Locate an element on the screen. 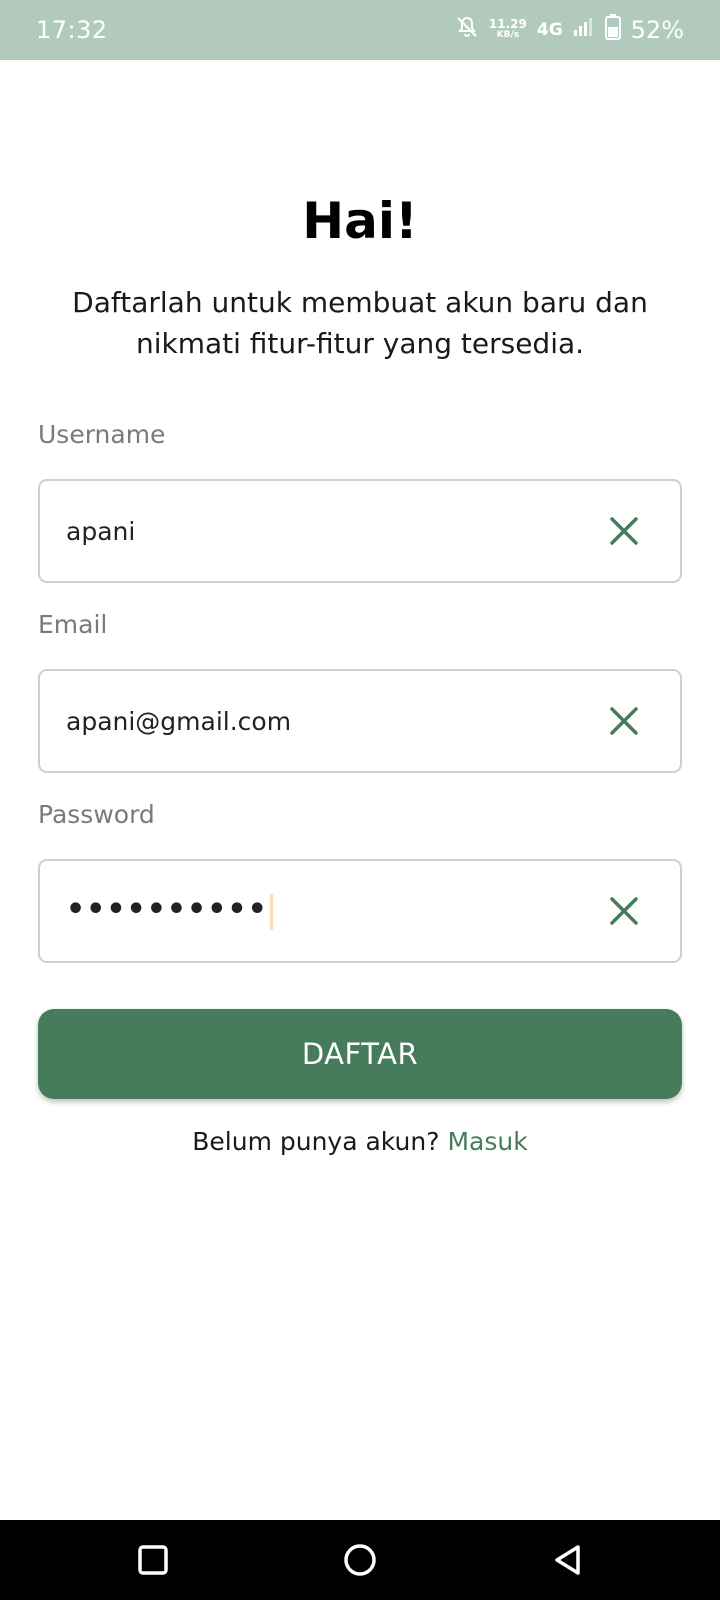  password-label: Password is located at coordinates (96, 814).